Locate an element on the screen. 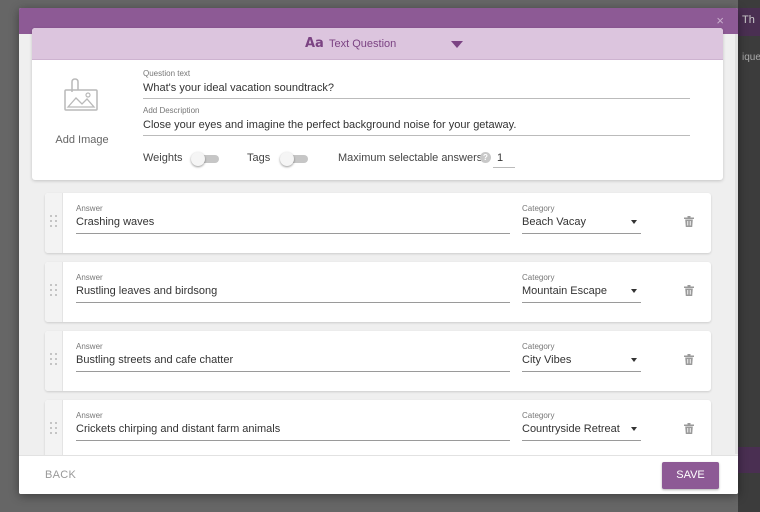 This screenshot has height=512, width=760. category-value: Mountain Escape is located at coordinates (564, 291).